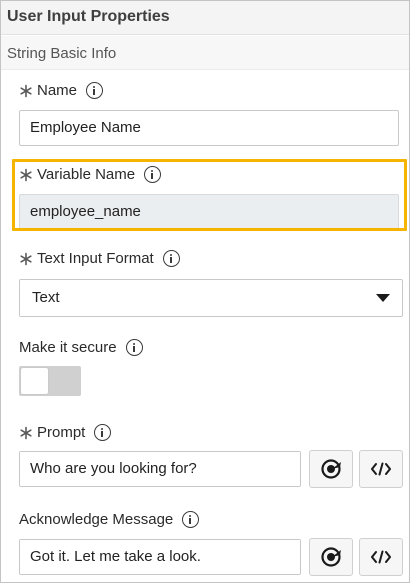 The image size is (410, 583). I want to click on acknowledge-message-input: Got it. Let me take a look., so click(160, 557).